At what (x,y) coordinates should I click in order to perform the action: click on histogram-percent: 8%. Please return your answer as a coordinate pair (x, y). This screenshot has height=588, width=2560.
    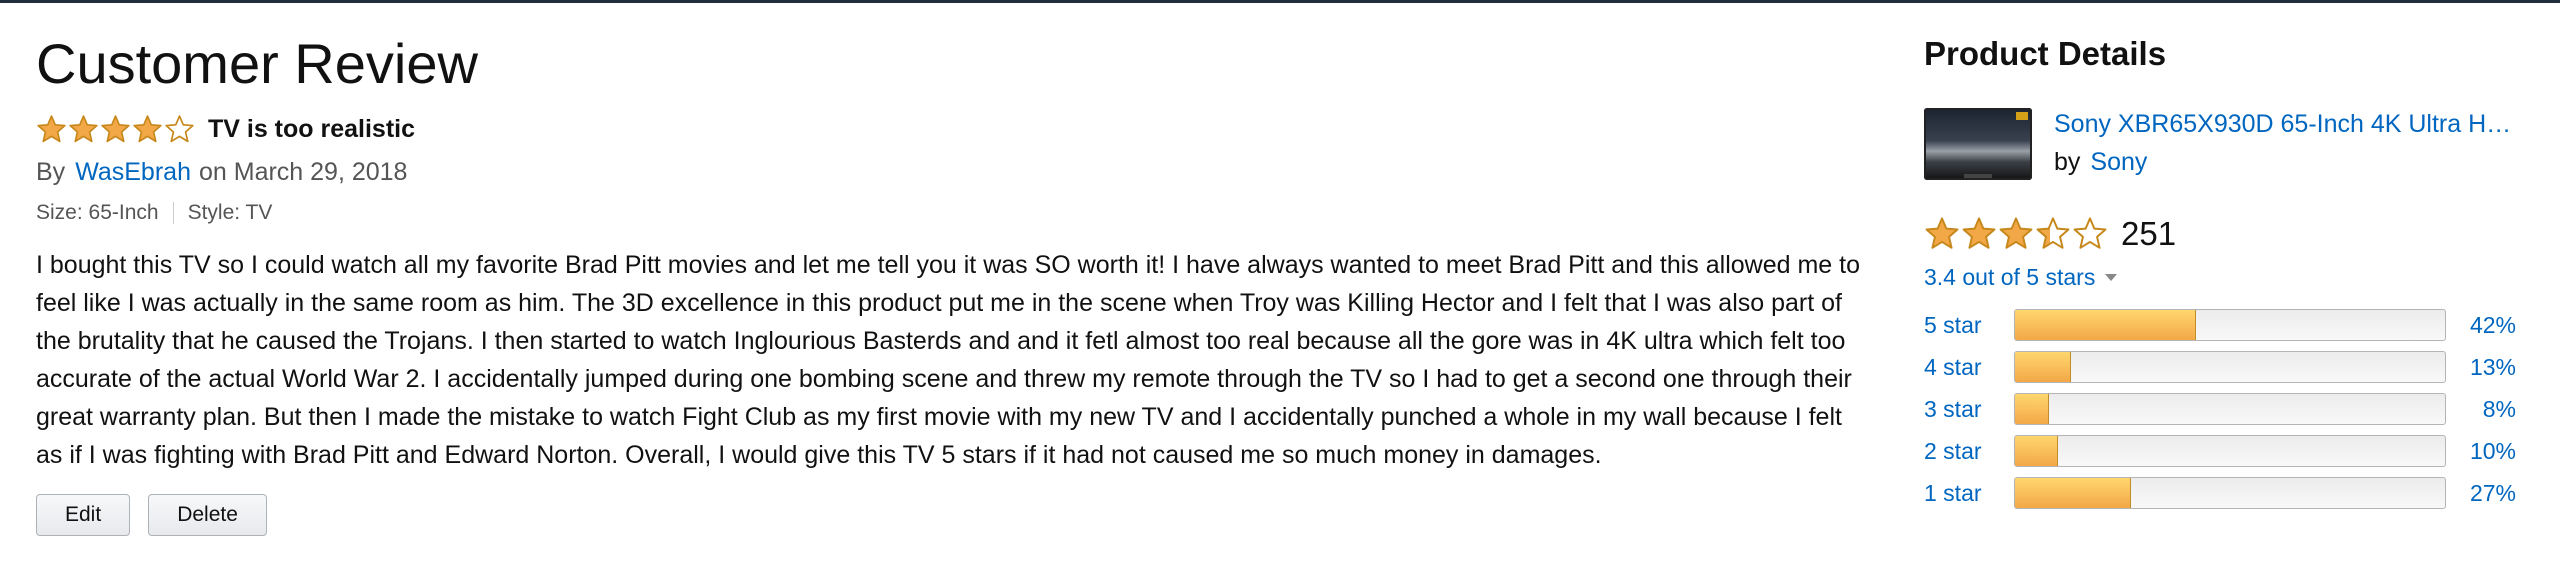
    Looking at the image, I should click on (2481, 409).